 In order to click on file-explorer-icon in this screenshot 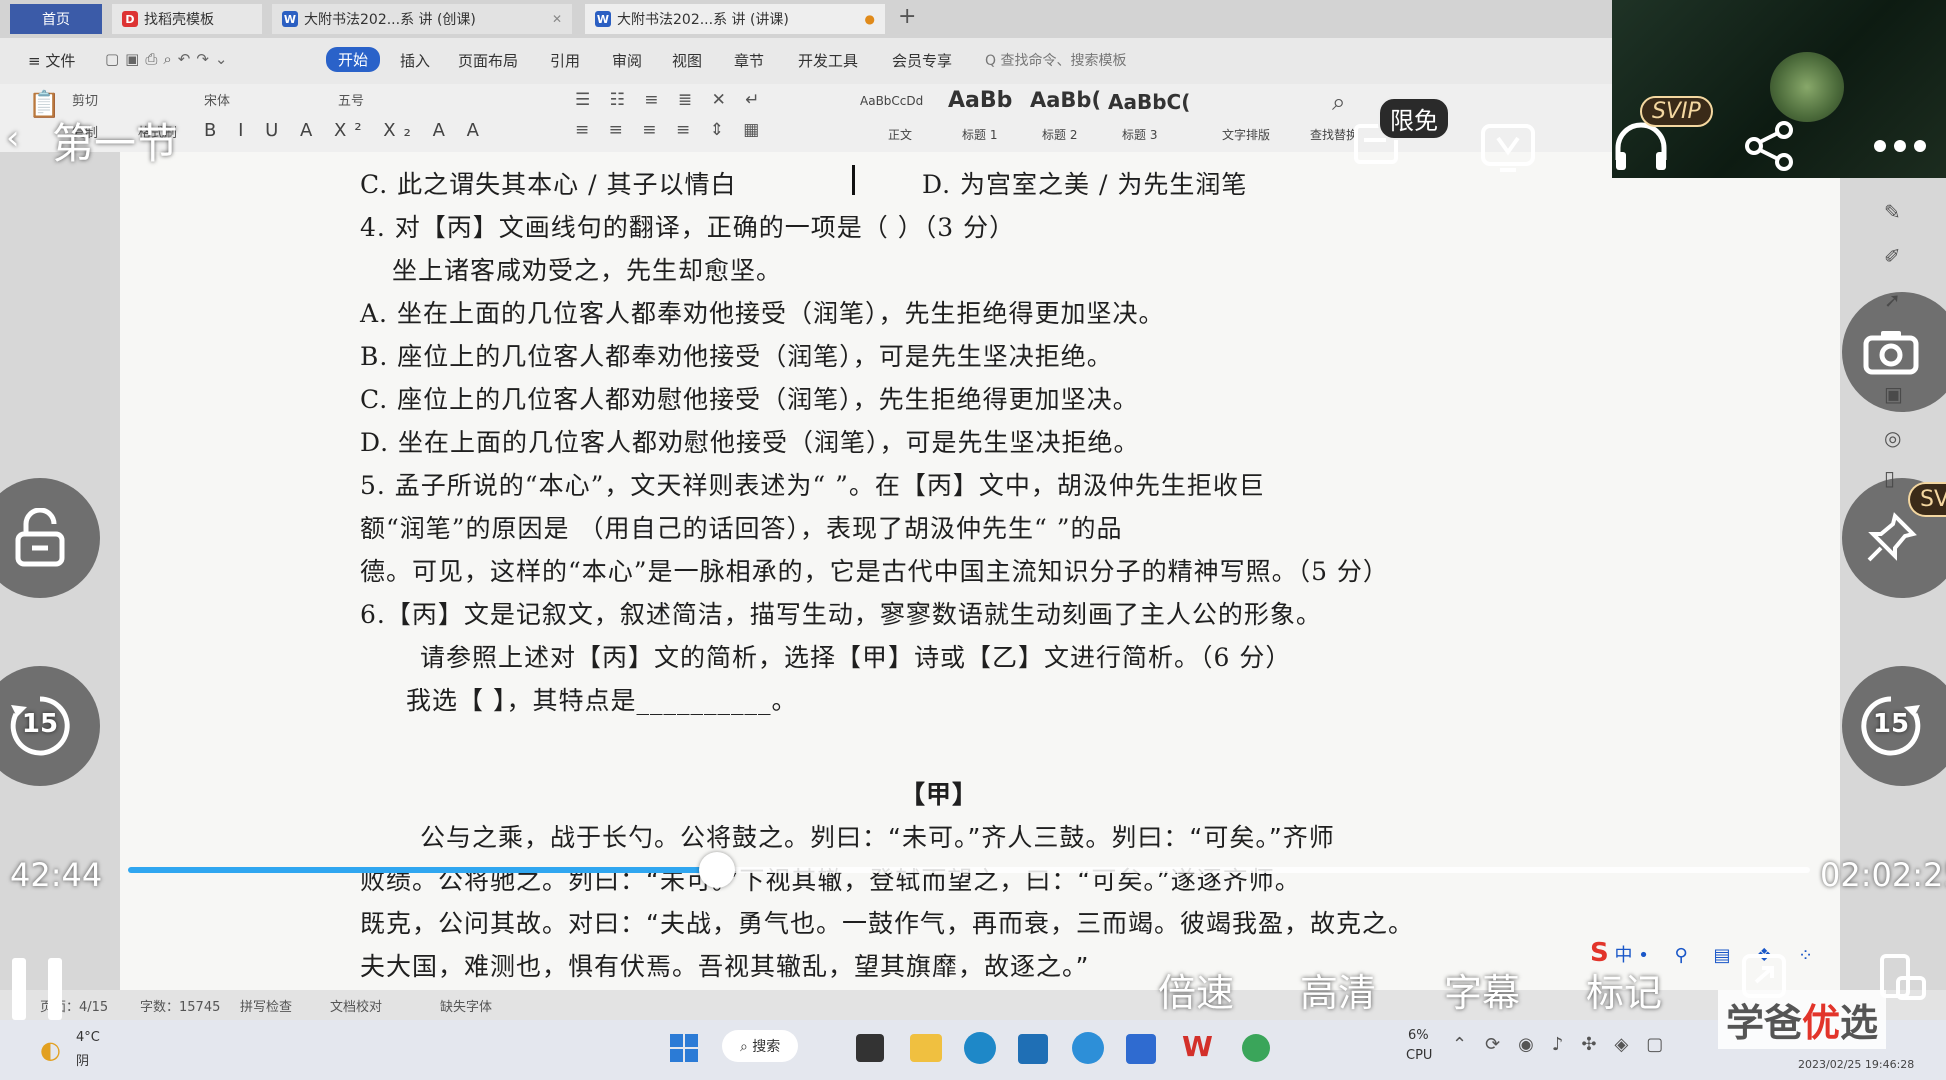, I will do `click(926, 1048)`.